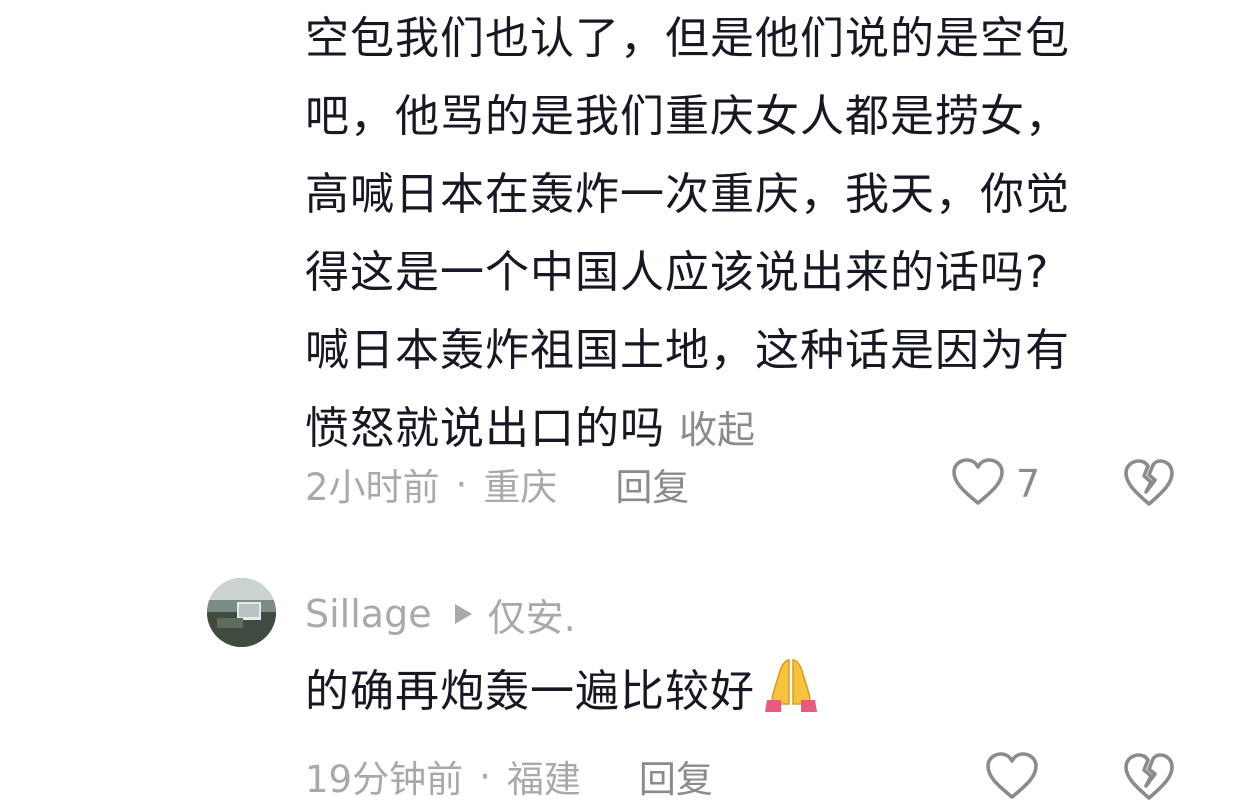  I want to click on comment-time: 19分钟前, so click(384, 779).